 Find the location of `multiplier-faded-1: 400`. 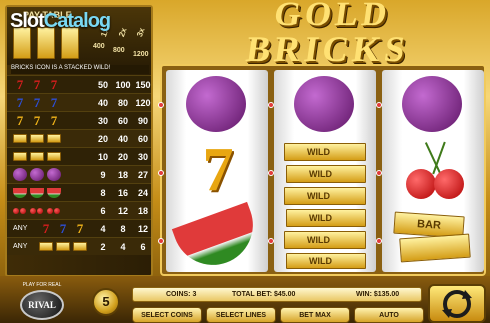

multiplier-faded-1: 400 is located at coordinates (99, 46).